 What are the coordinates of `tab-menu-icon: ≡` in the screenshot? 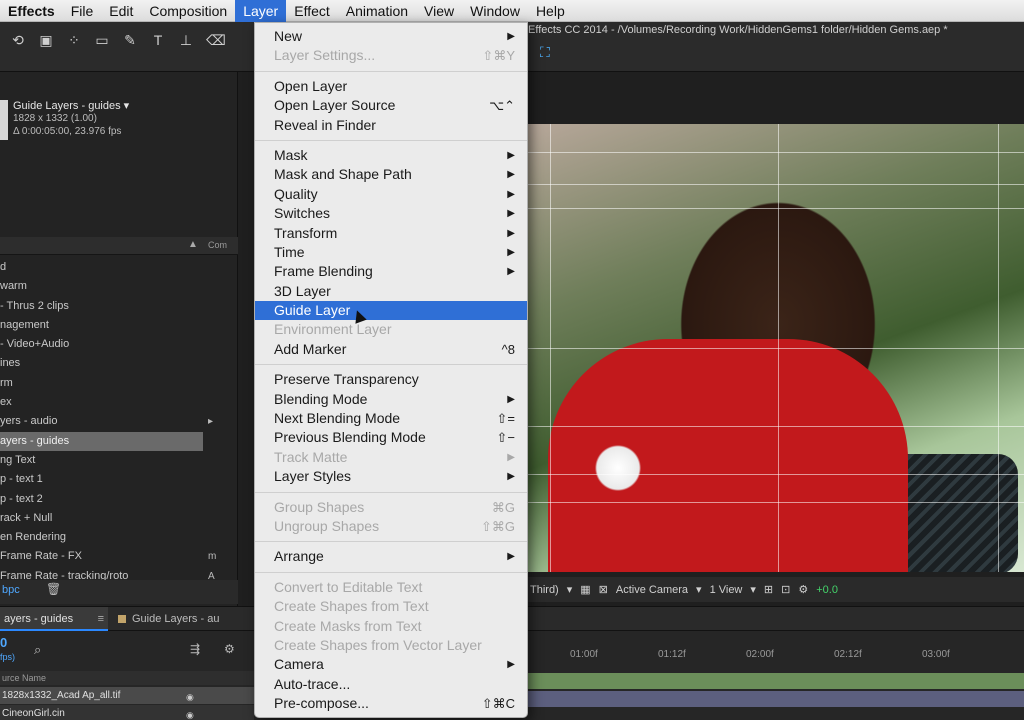 It's located at (101, 619).